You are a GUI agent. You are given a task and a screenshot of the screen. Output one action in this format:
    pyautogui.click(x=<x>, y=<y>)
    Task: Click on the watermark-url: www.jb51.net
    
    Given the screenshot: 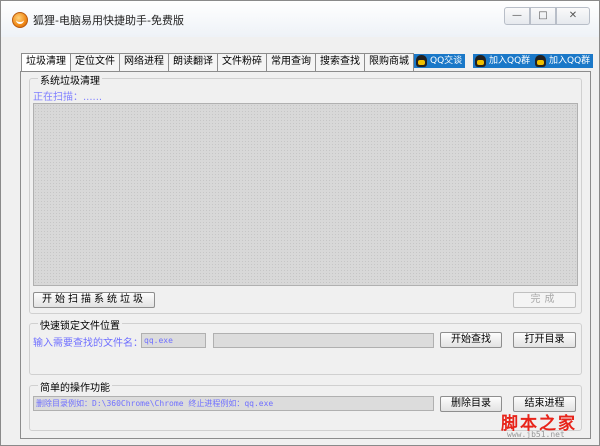 What is the action you would take?
    pyautogui.click(x=536, y=434)
    